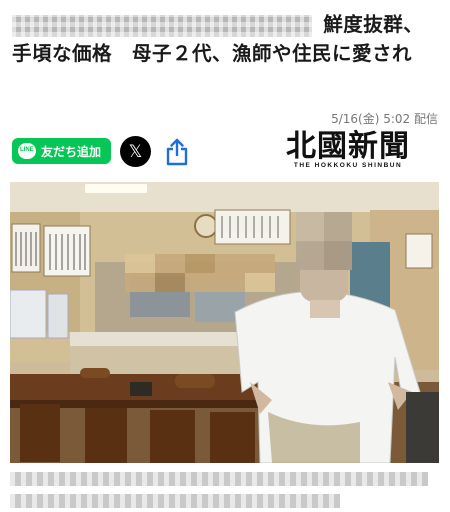 The image size is (450, 512). Describe the element at coordinates (384, 119) in the screenshot. I see `publish-date: 5/16(金) 5:02 配信` at that location.